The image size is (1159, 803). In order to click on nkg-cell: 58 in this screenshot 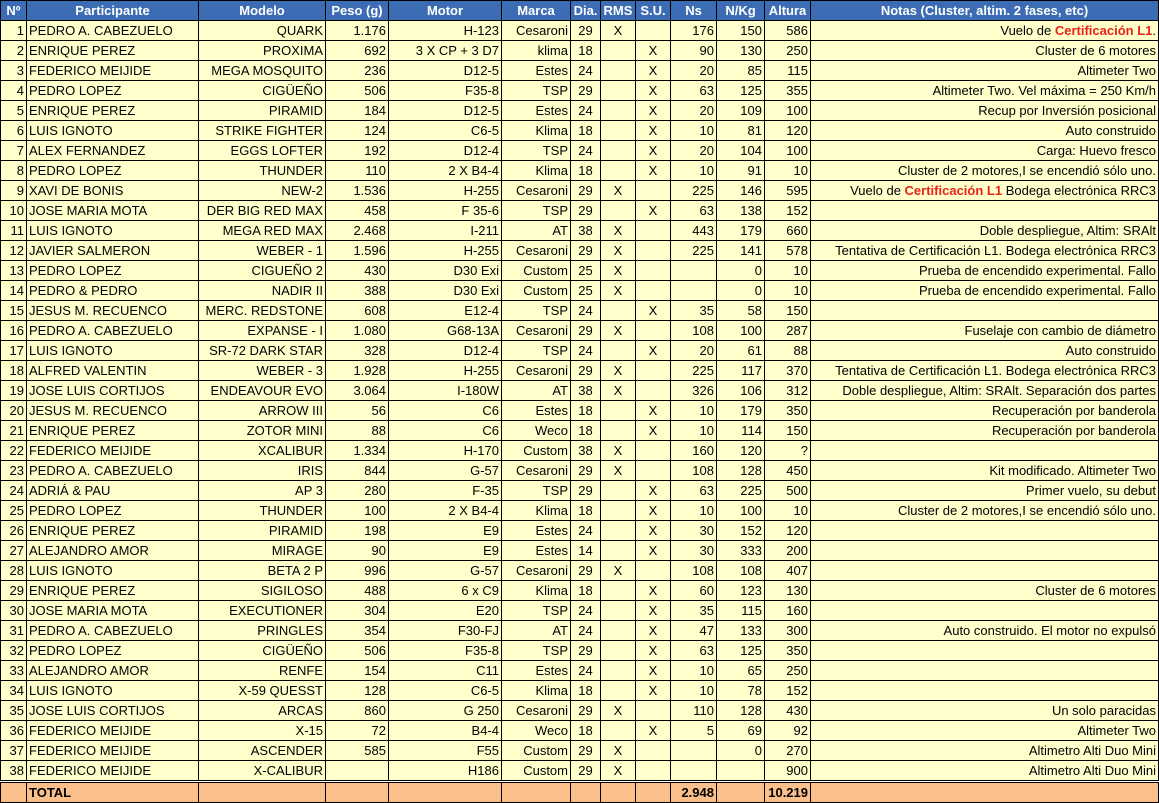, I will do `click(740, 310)`.